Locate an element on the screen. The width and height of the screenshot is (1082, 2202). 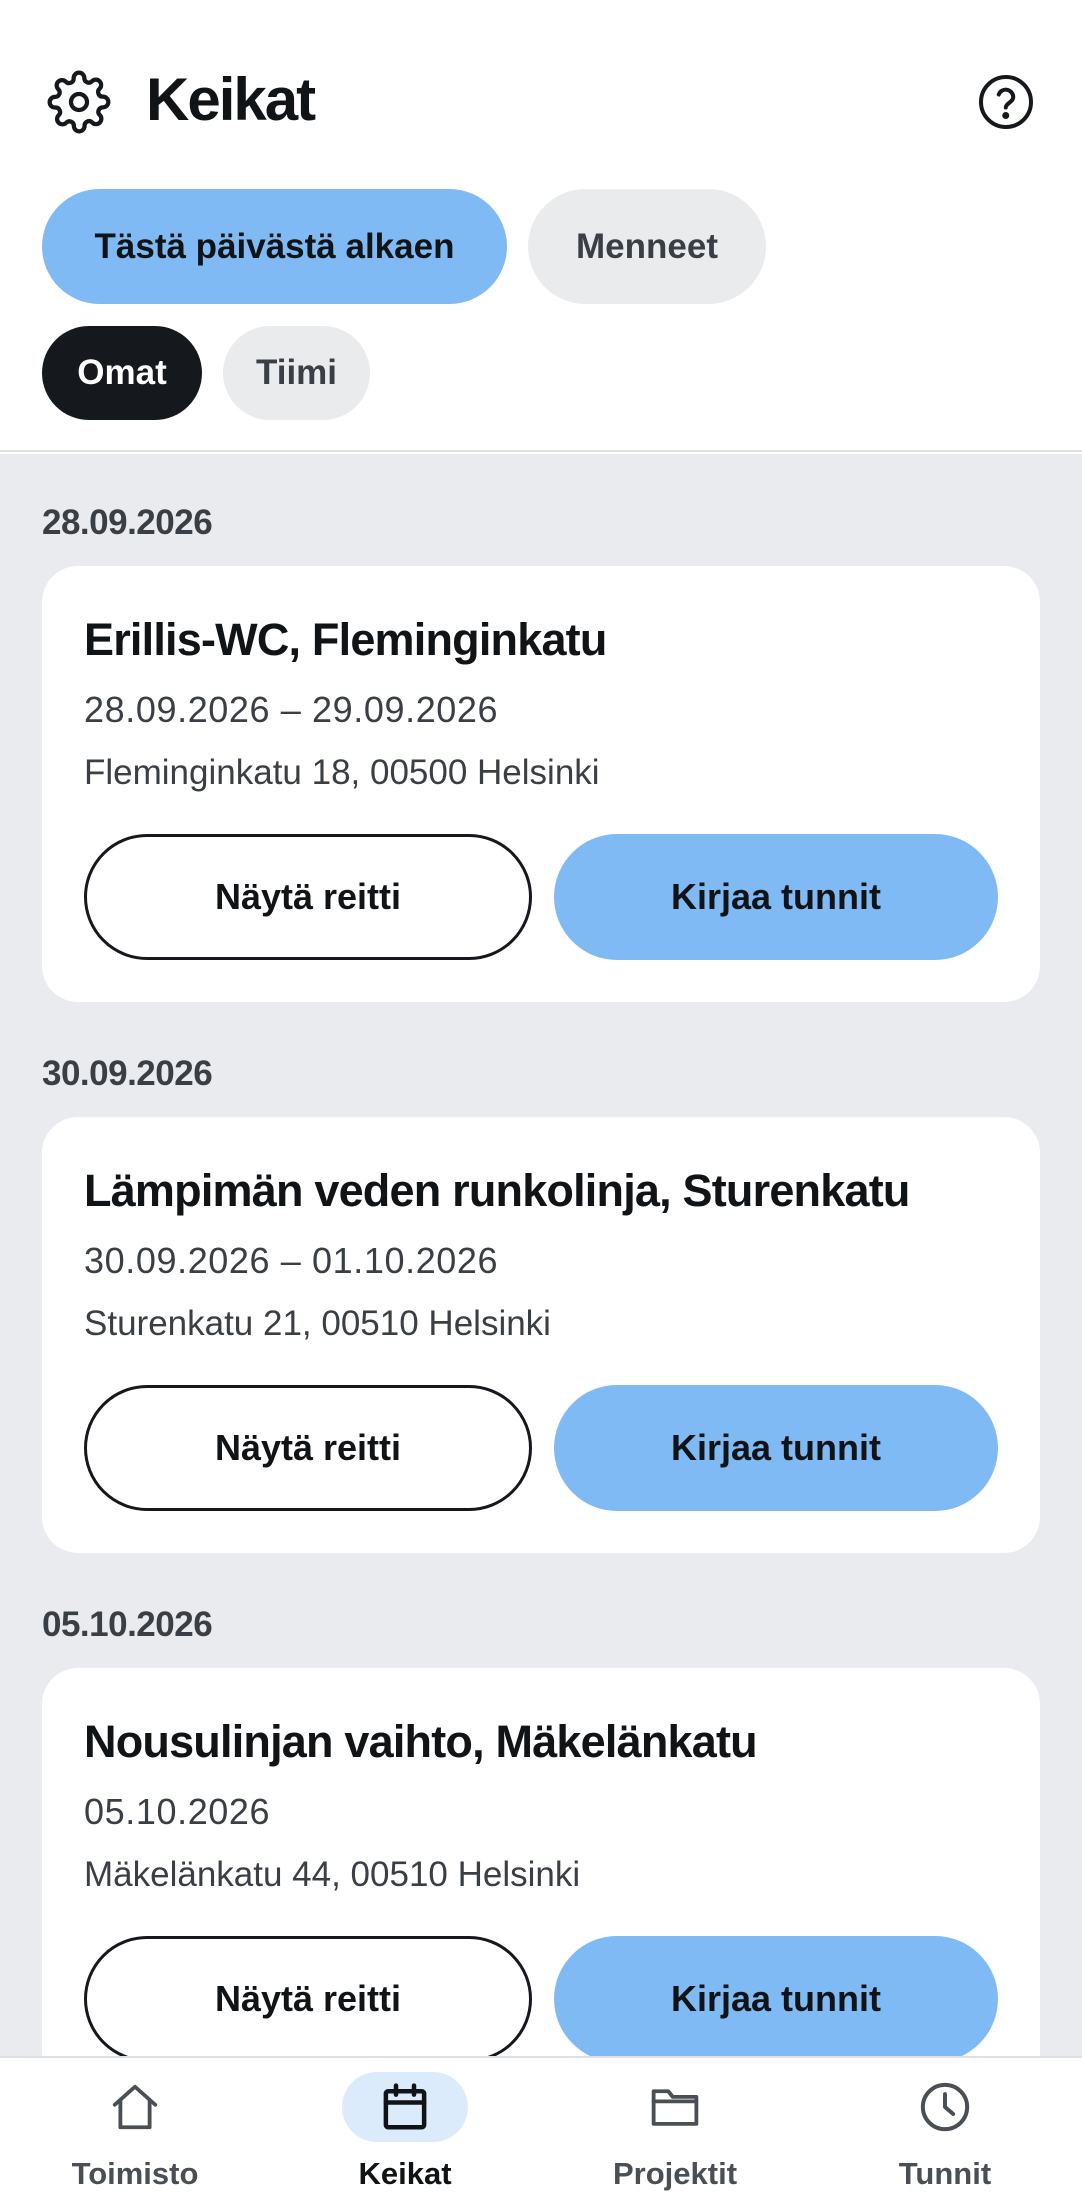
filter-chip-team: Tiimi is located at coordinates (296, 373).